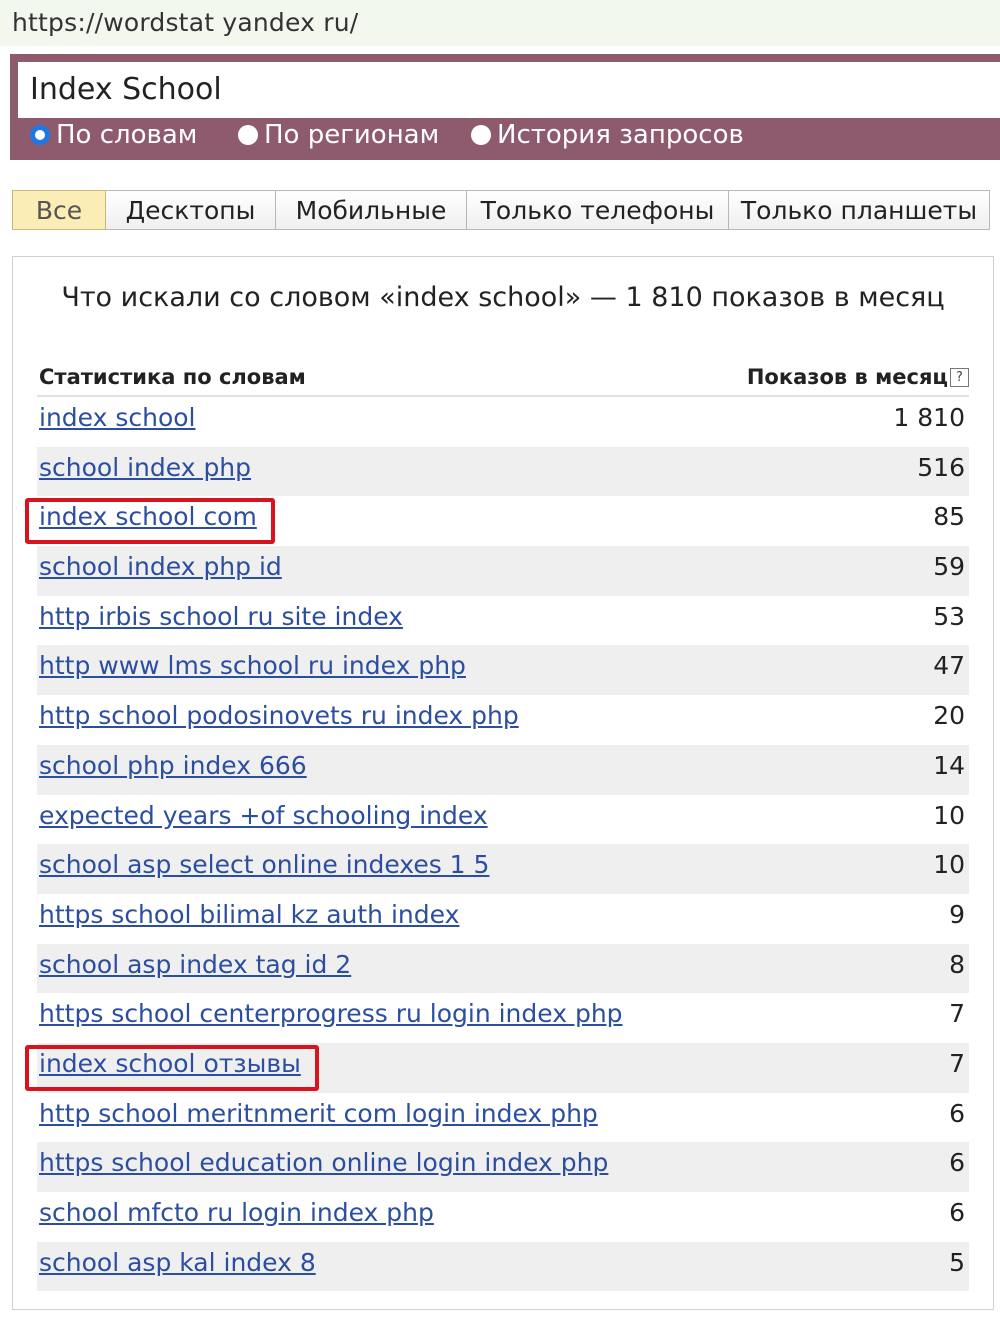  I want to click on radio-label: По словам, so click(127, 135).